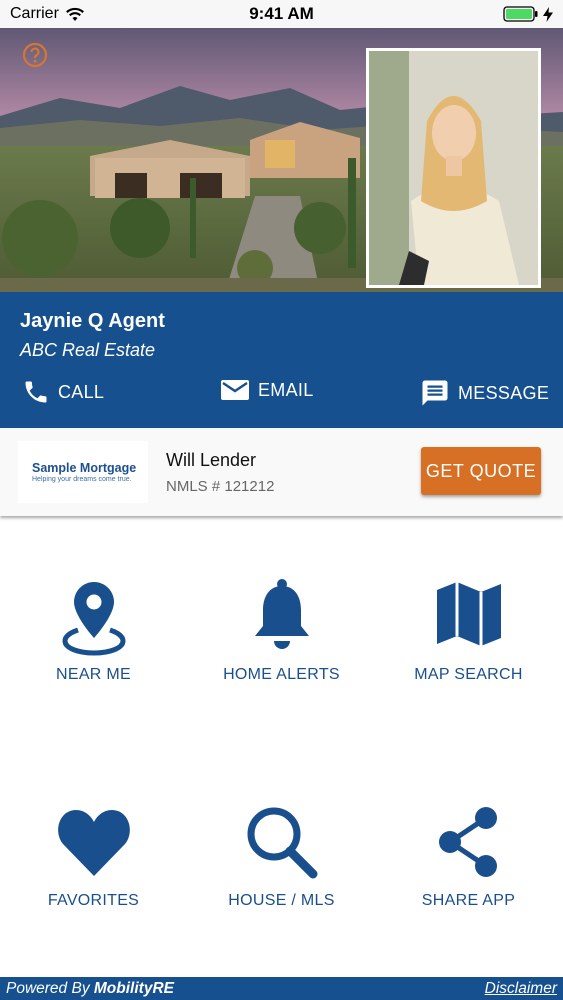 Image resolution: width=563 pixels, height=1000 pixels. Describe the element at coordinates (468, 900) in the screenshot. I see `tile-share-app-label: SHARE APP` at that location.